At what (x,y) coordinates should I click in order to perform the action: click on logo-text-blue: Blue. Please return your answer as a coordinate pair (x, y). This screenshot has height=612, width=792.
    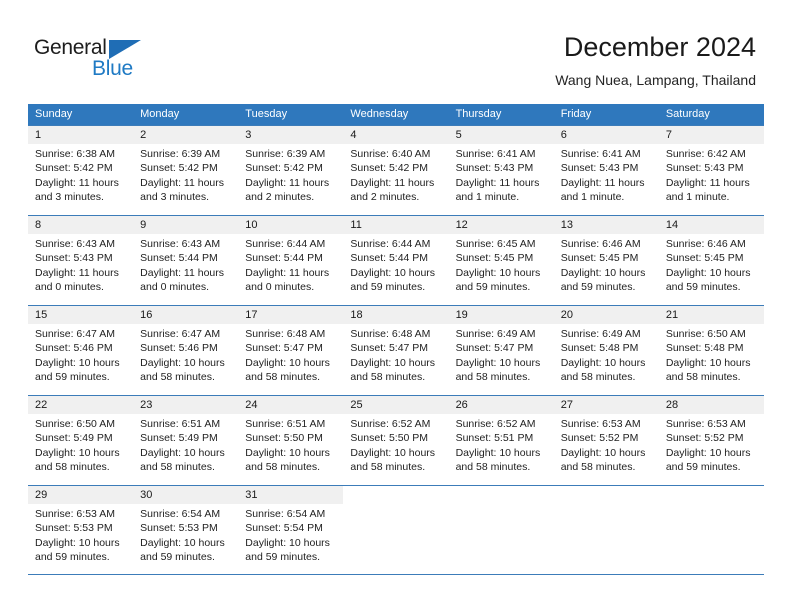
    Looking at the image, I should click on (112, 68).